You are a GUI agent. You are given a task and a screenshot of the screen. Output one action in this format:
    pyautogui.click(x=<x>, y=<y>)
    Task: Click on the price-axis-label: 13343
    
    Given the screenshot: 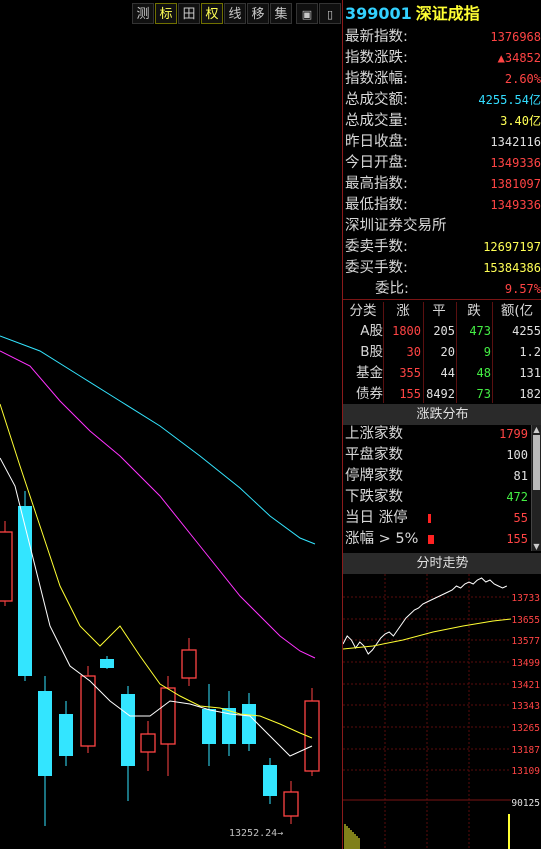 What is the action you would take?
    pyautogui.click(x=525, y=706)
    